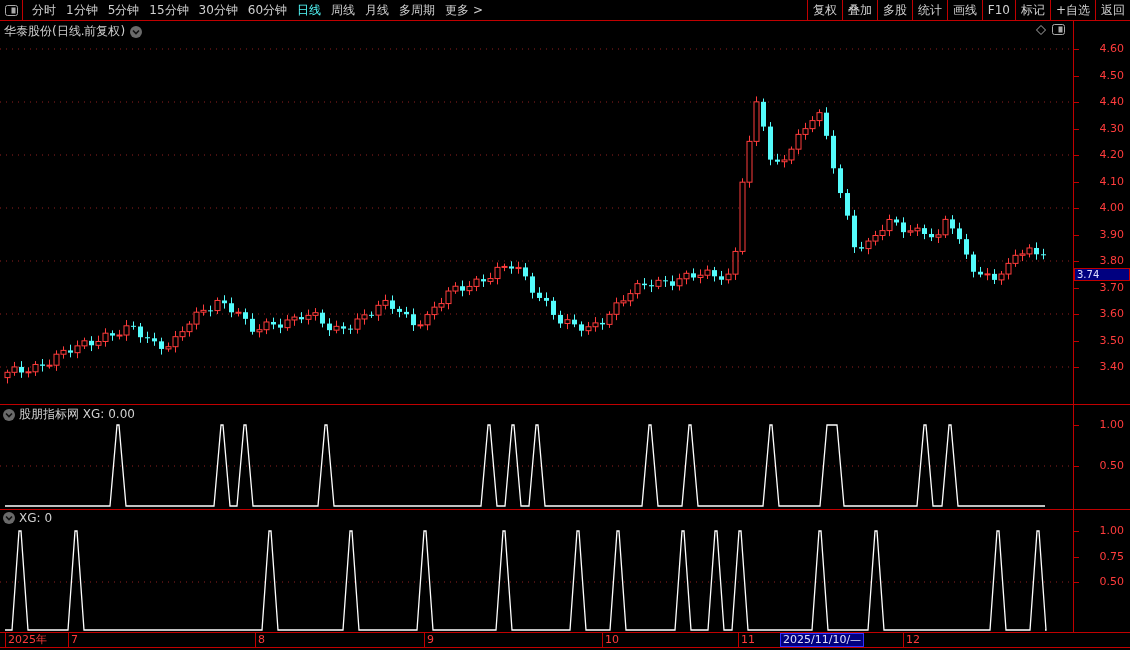  What do you see at coordinates (377, 10) in the screenshot?
I see `period-tab: 月线` at bounding box center [377, 10].